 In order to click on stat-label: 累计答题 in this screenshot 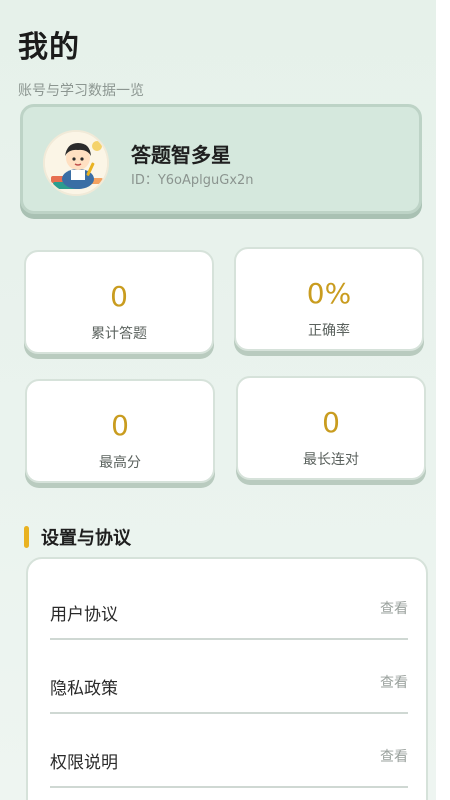, I will do `click(119, 334)`.